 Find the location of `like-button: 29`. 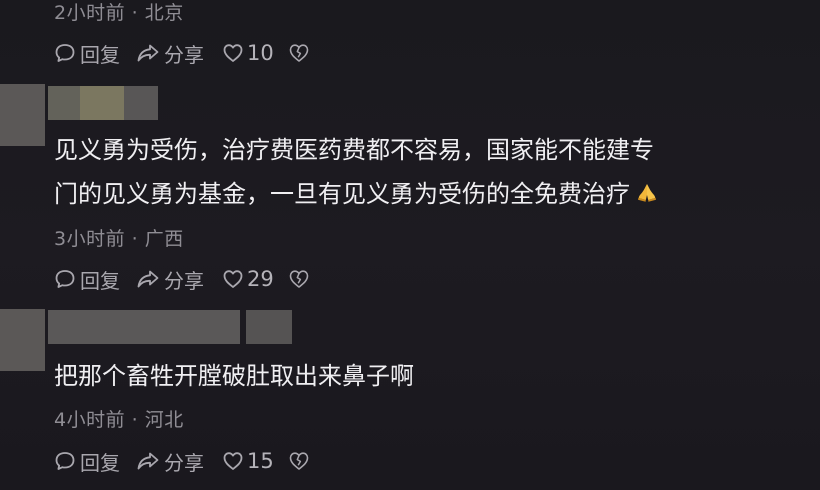

like-button: 29 is located at coordinates (248, 279).